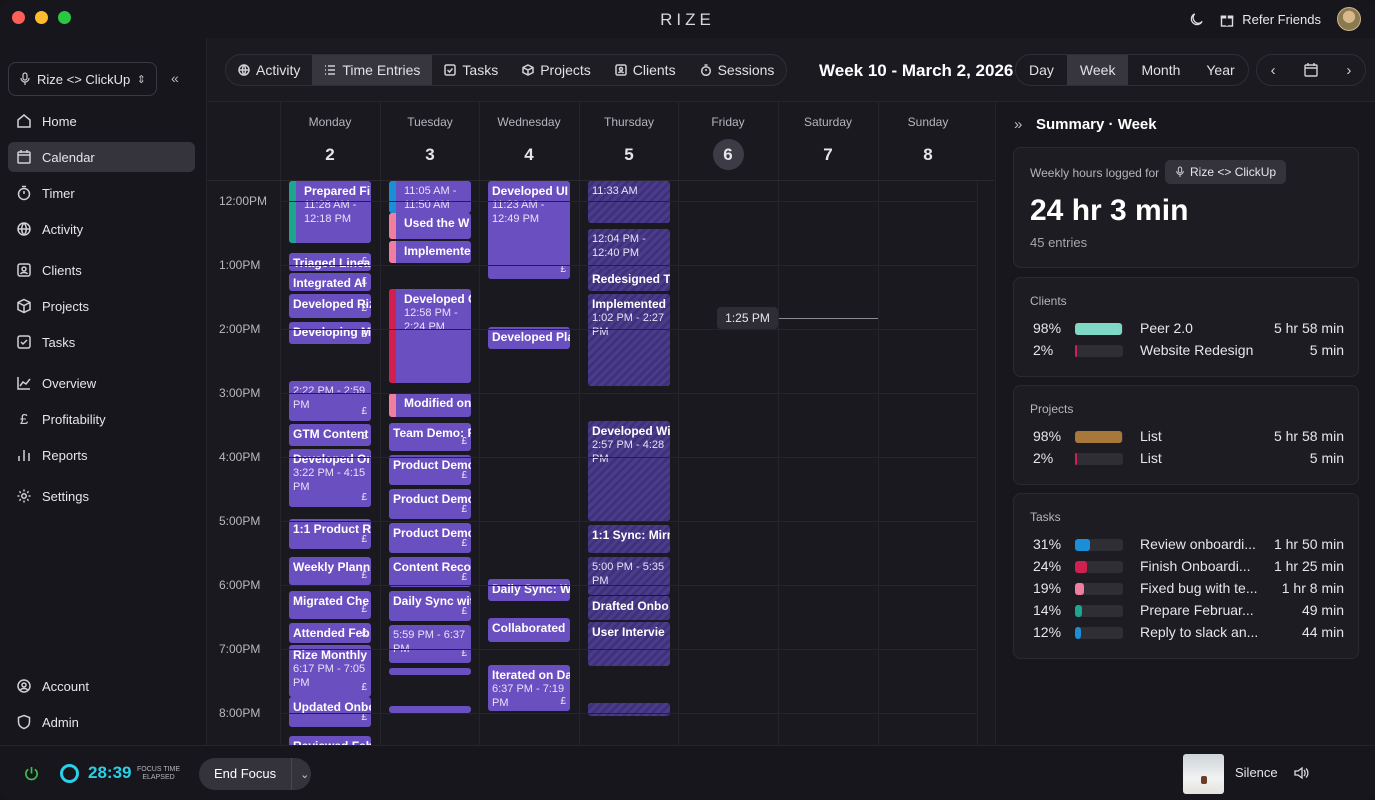 The width and height of the screenshot is (1375, 800). Describe the element at coordinates (529, 630) in the screenshot. I see `time-entry: Collaborated` at that location.